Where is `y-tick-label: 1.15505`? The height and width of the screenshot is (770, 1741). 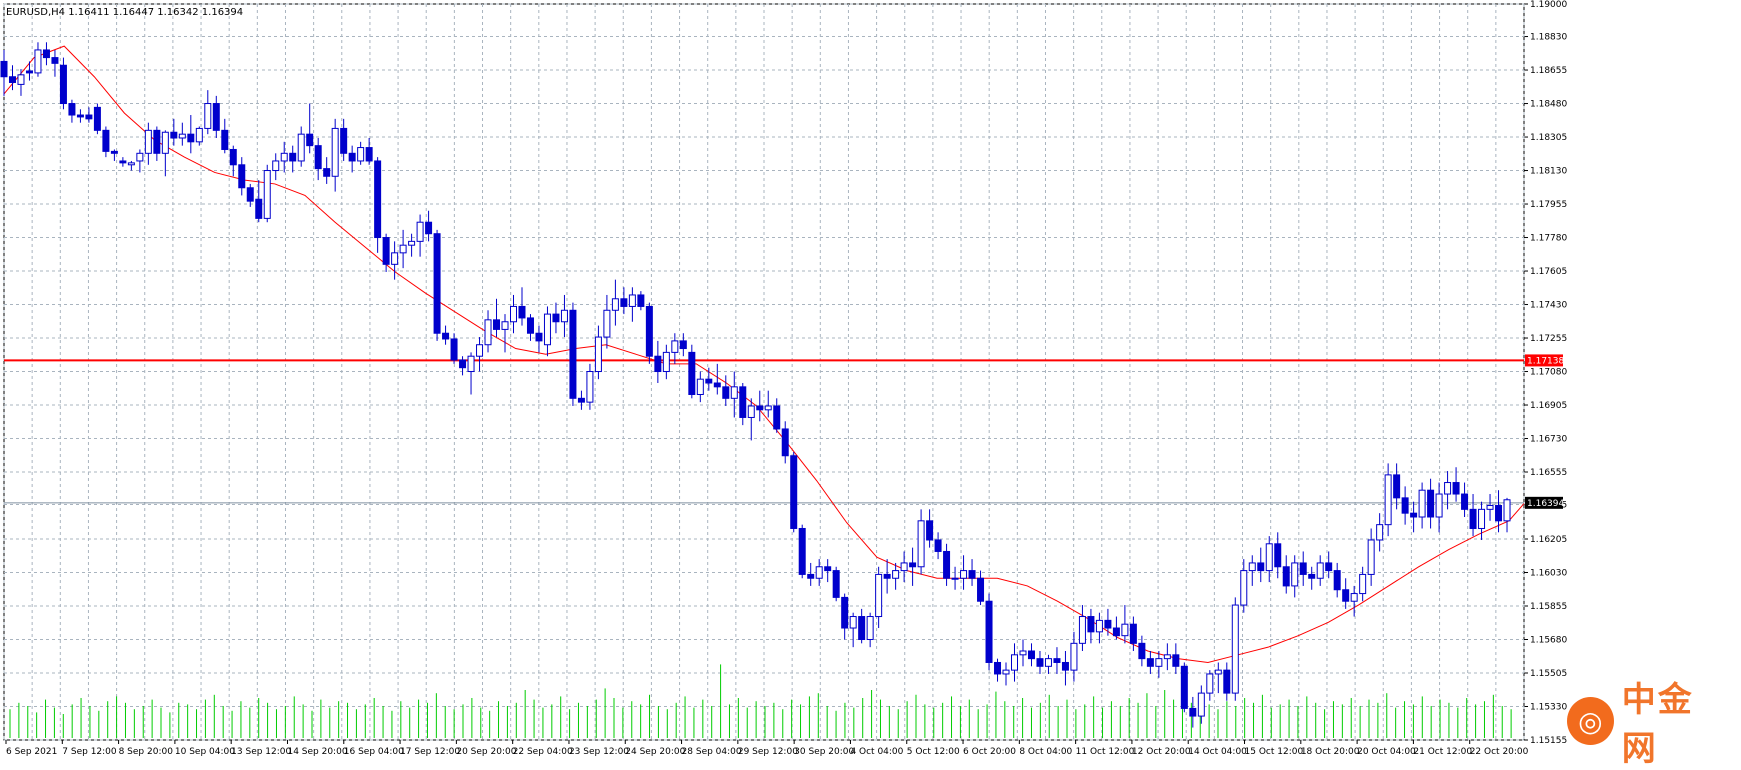 y-tick-label: 1.15505 is located at coordinates (1548, 674).